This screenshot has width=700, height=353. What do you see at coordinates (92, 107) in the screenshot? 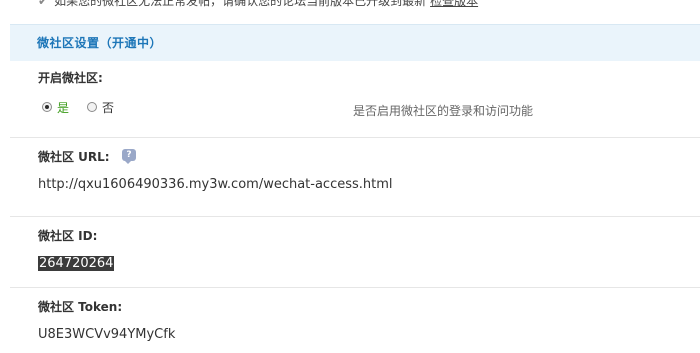
I see `enable-no-radio` at bounding box center [92, 107].